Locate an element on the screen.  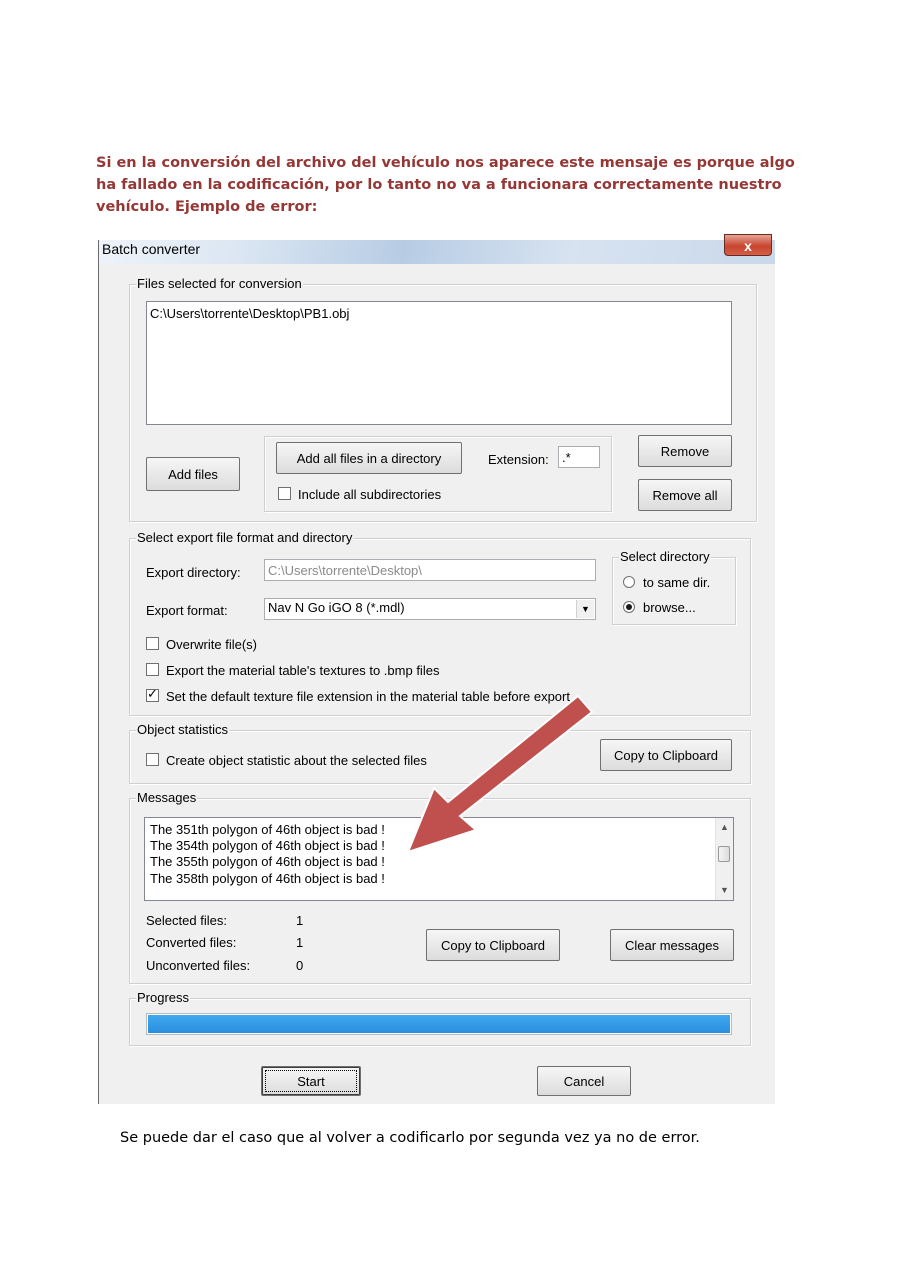
export-format-select: Nav N Go iGO 8 (*.mdl) ▼ is located at coordinates (430, 609).